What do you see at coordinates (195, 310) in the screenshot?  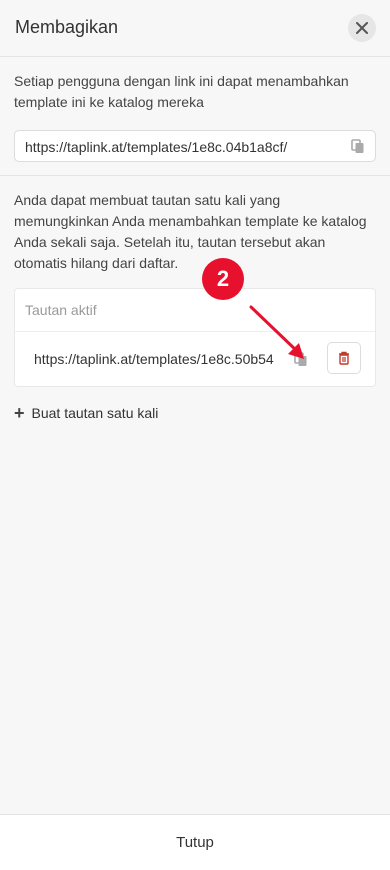 I see `active-links-header: Tautan aktif` at bounding box center [195, 310].